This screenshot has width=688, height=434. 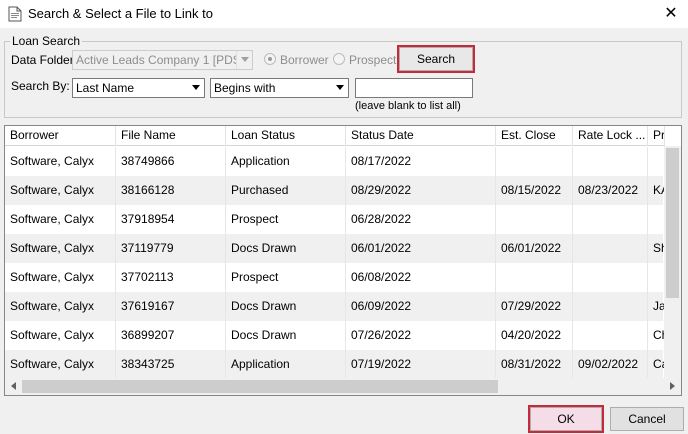 What do you see at coordinates (534, 190) in the screenshot?
I see `cell-est-close: 08/15/2022` at bounding box center [534, 190].